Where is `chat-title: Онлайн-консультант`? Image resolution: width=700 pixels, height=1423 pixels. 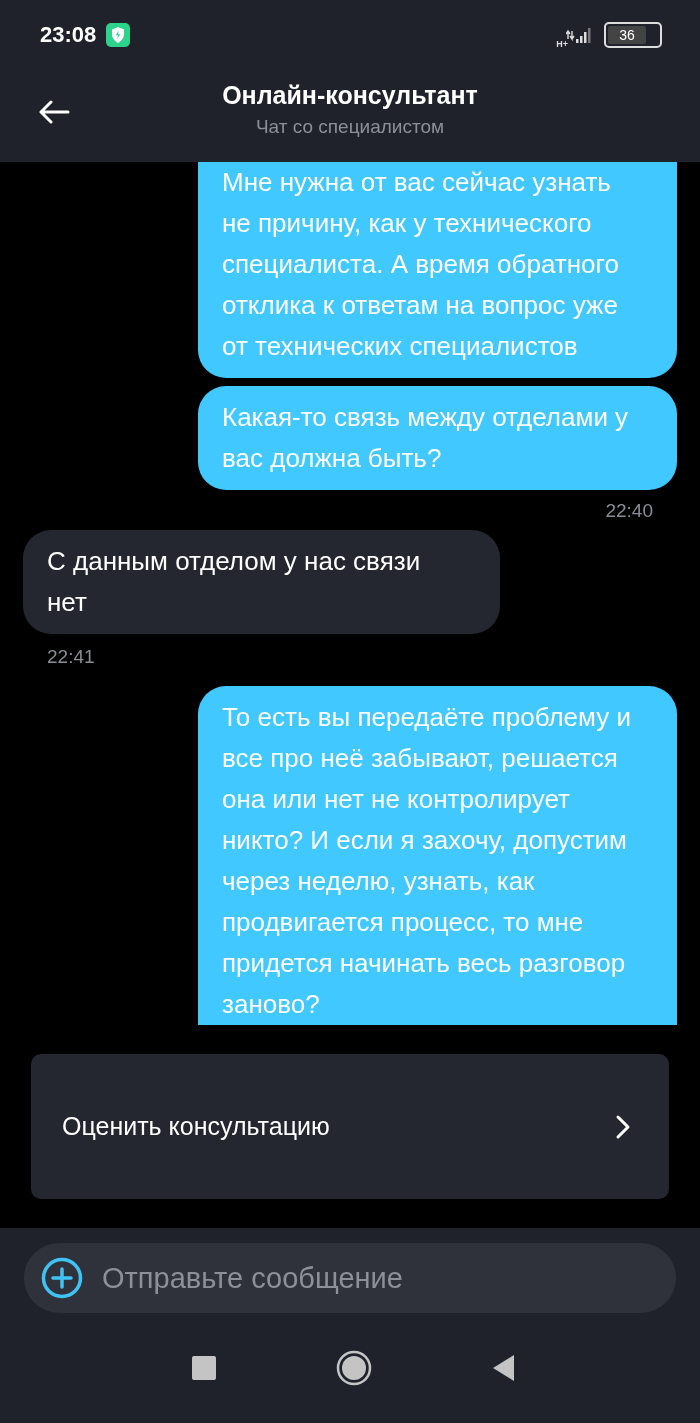
chat-title: Онлайн-консультант is located at coordinates (350, 95).